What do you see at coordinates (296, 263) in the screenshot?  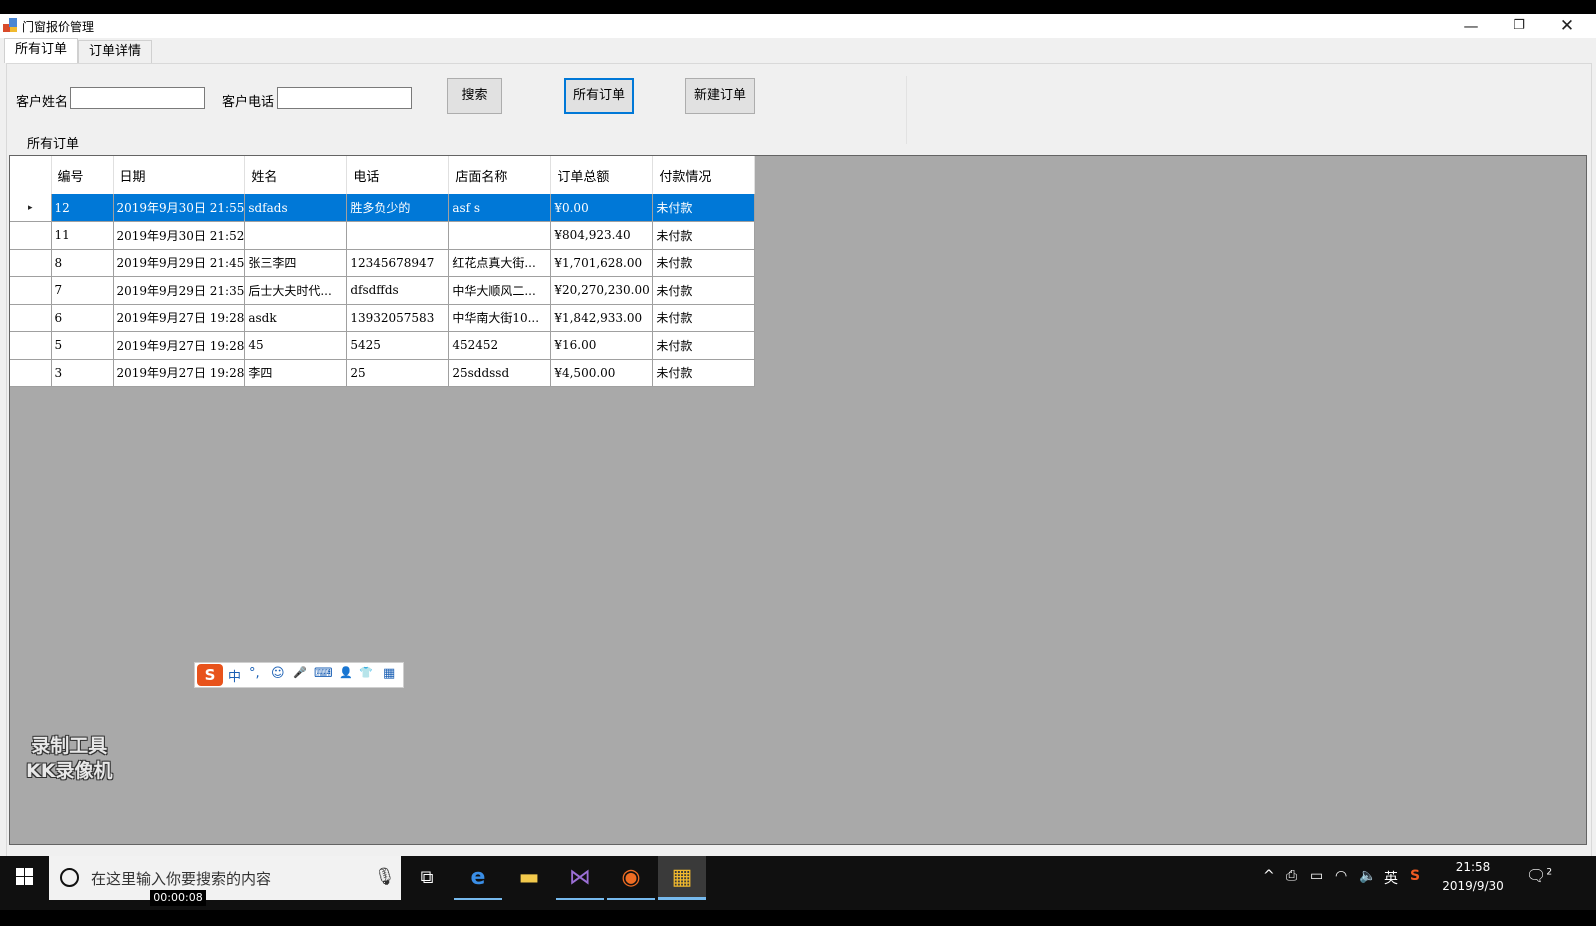 I see `cell-name: 张三李四` at bounding box center [296, 263].